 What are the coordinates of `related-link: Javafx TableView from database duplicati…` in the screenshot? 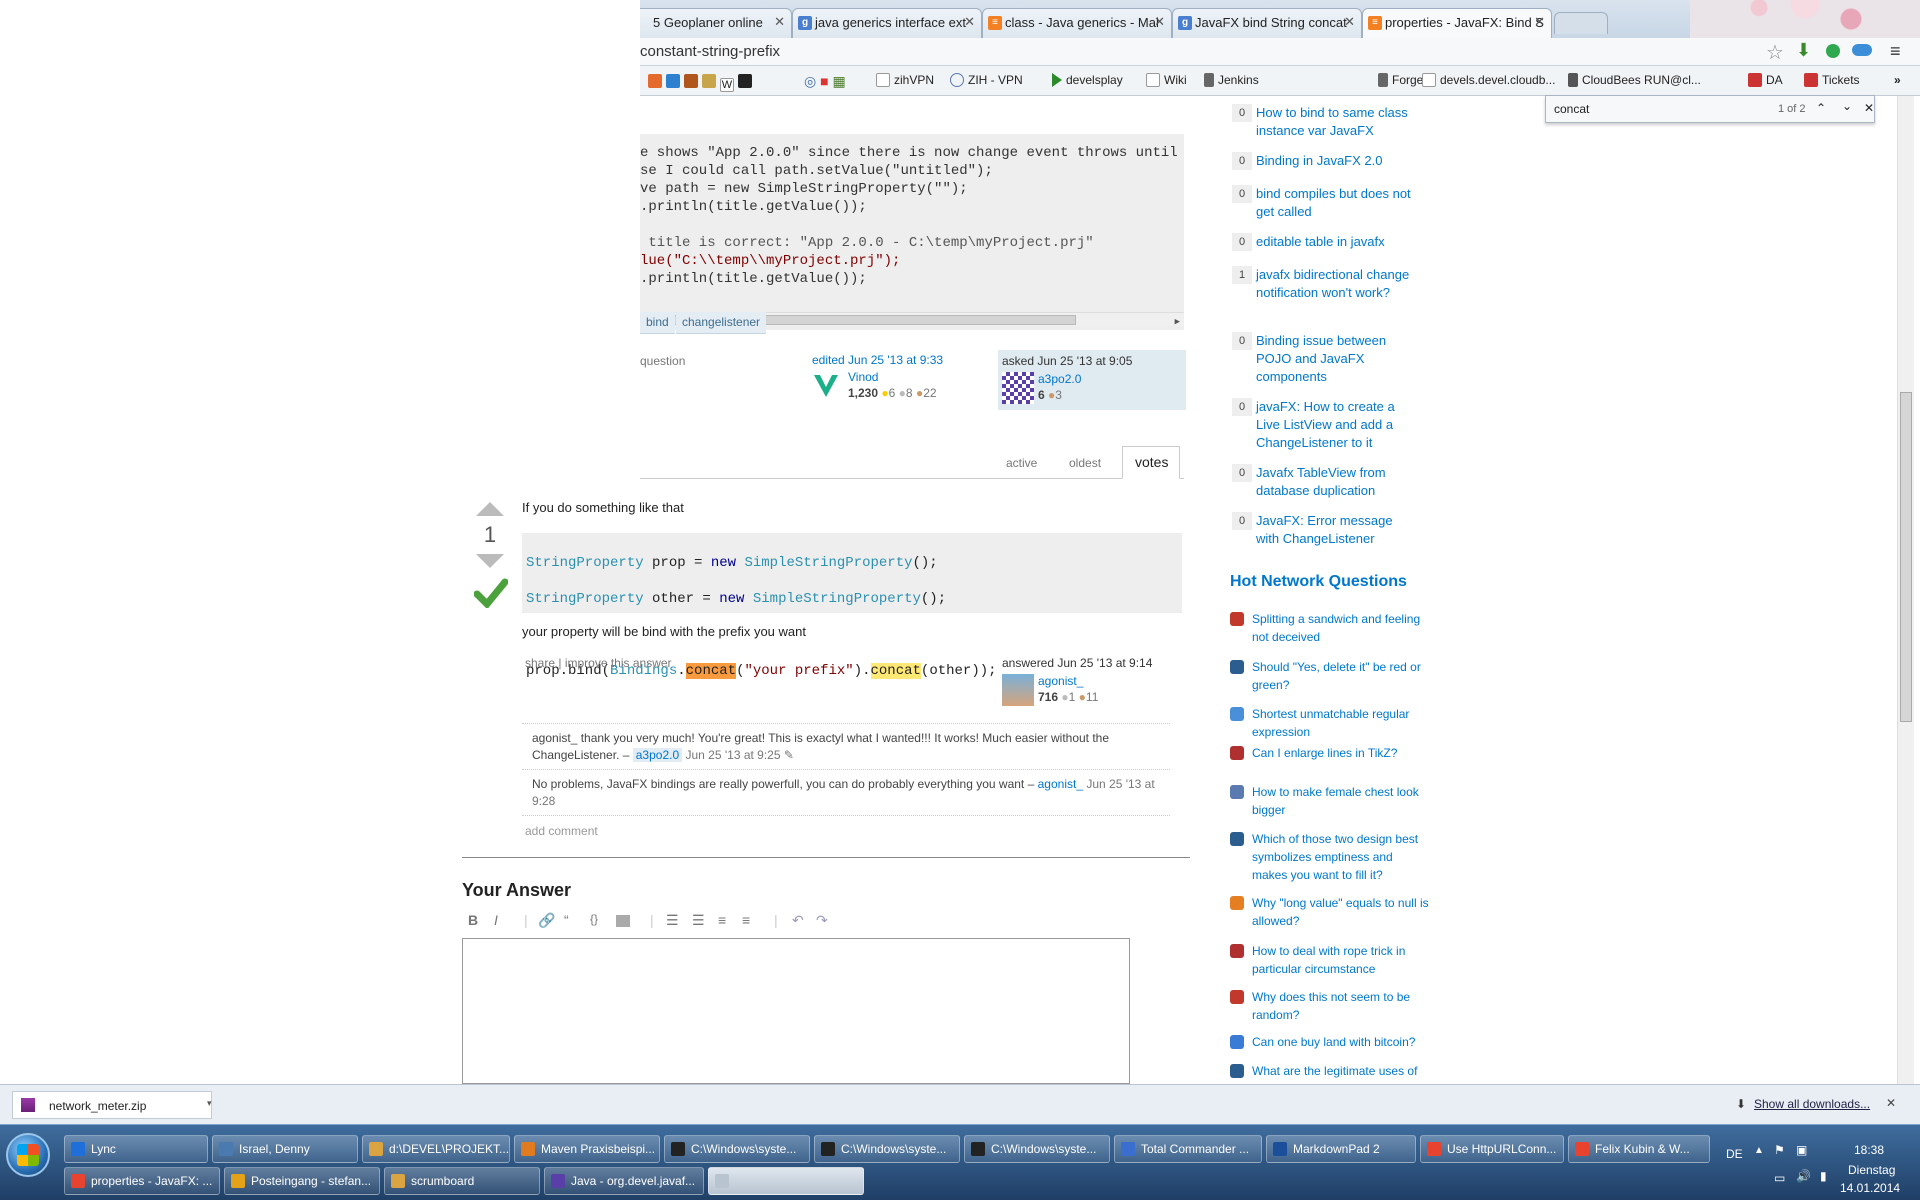 It's located at (1336, 482).